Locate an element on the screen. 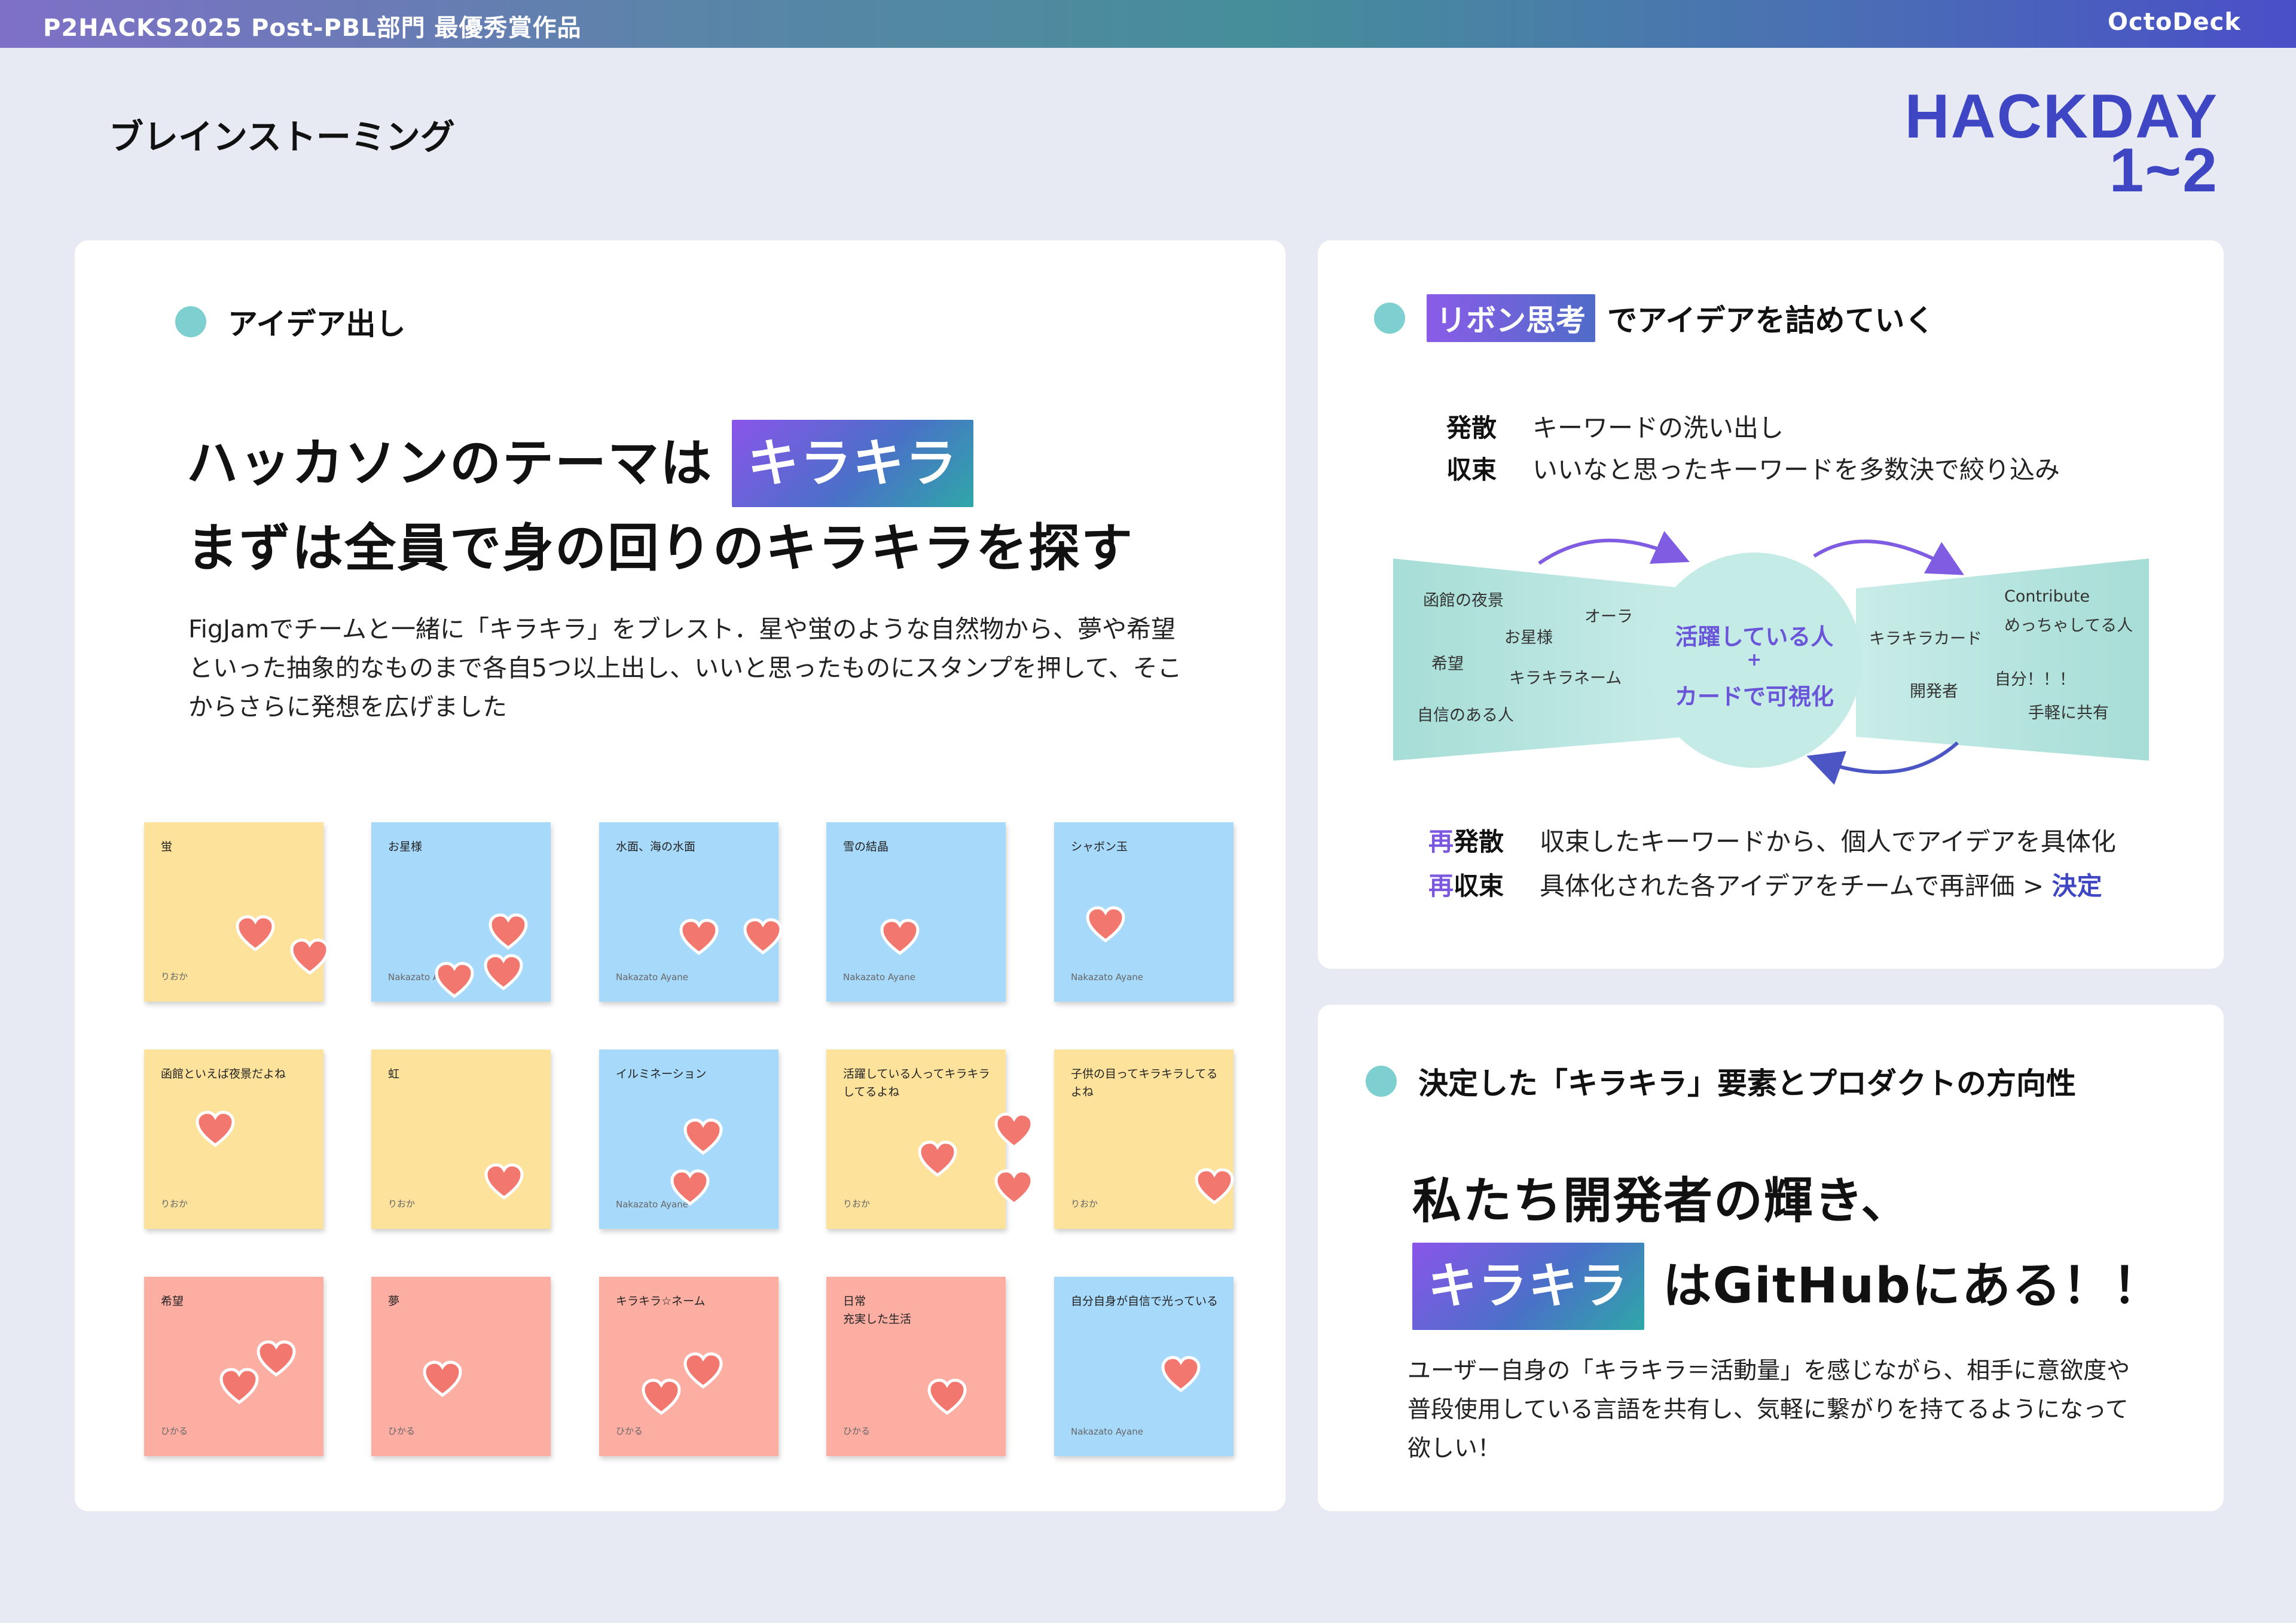  keyword: キラキラカード is located at coordinates (1925, 639).